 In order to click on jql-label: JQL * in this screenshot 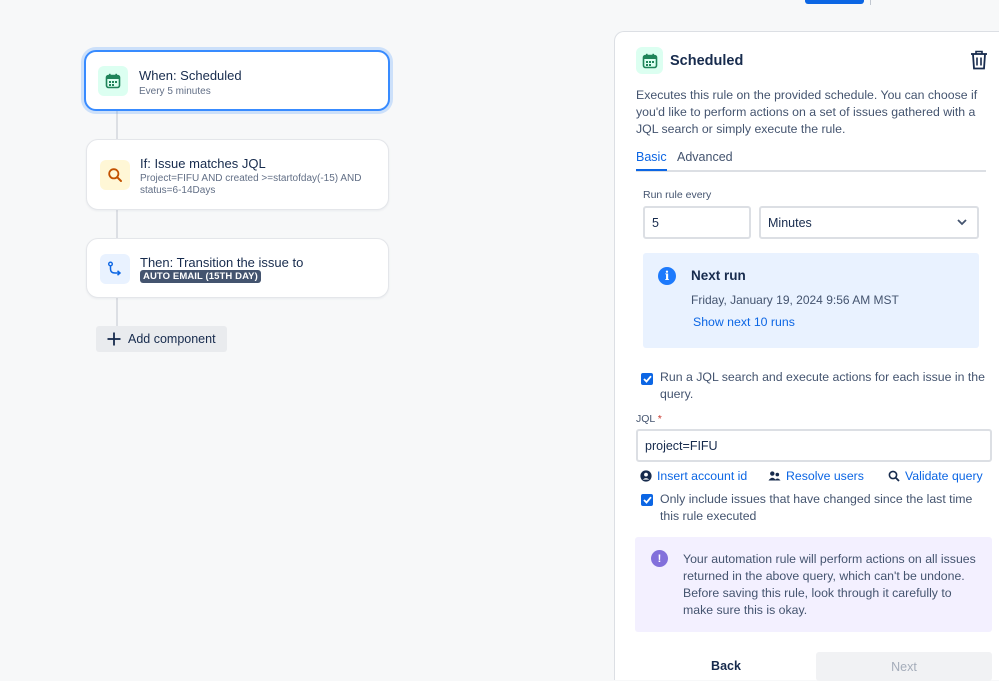, I will do `click(649, 419)`.